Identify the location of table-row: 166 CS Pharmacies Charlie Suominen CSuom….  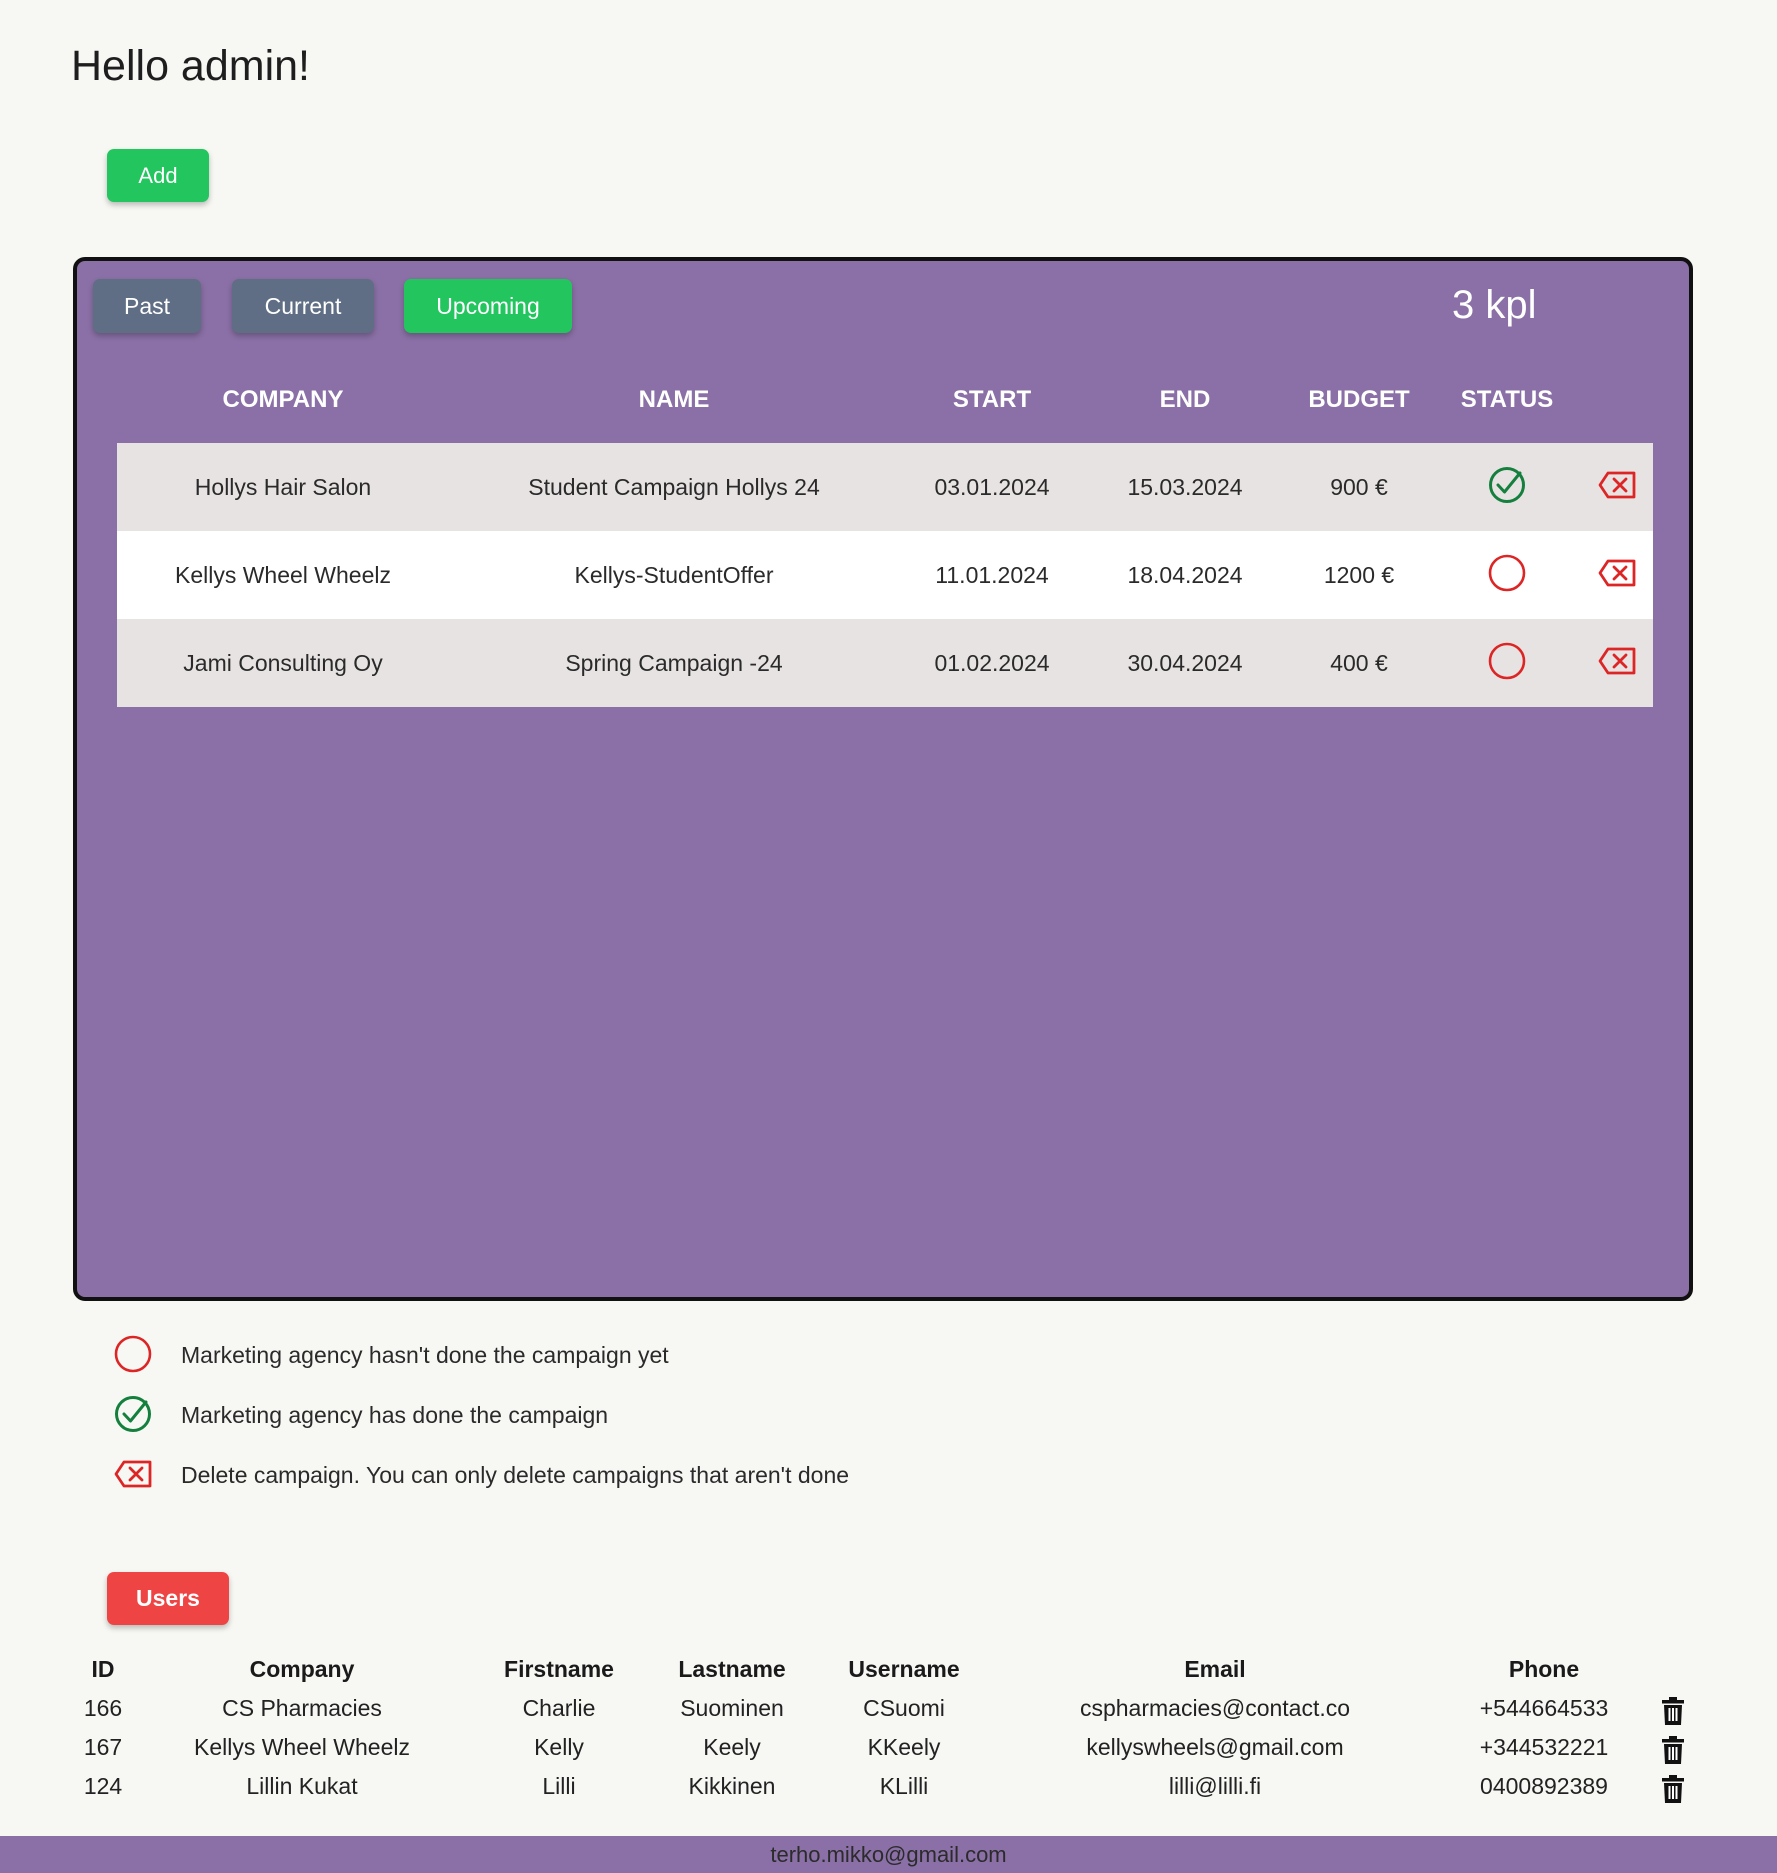
(888, 1714).